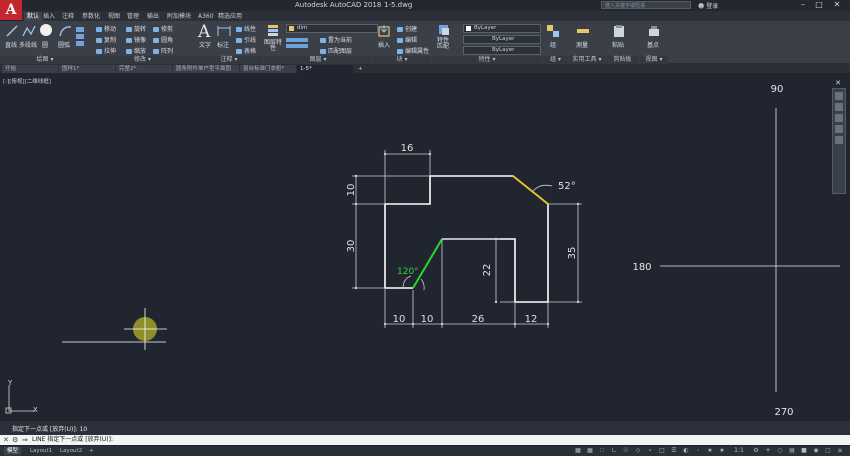 This screenshot has height=456, width=850. What do you see at coordinates (399, 319) in the screenshot?
I see `dim-text-bottom-1: 10` at bounding box center [399, 319].